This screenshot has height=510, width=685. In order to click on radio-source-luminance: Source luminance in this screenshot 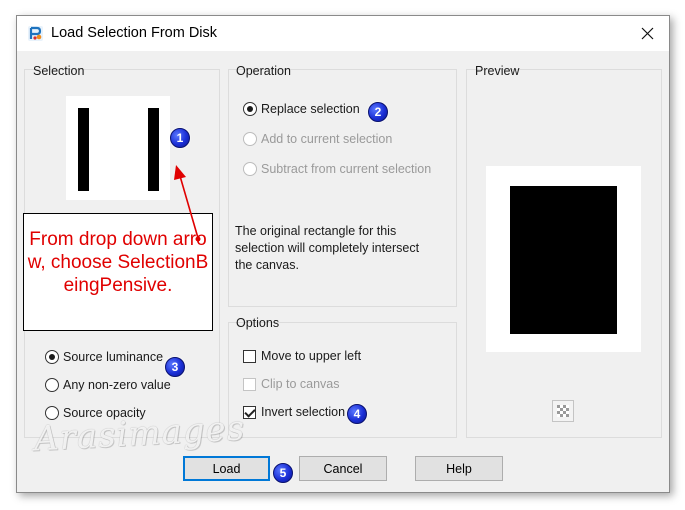, I will do `click(104, 357)`.